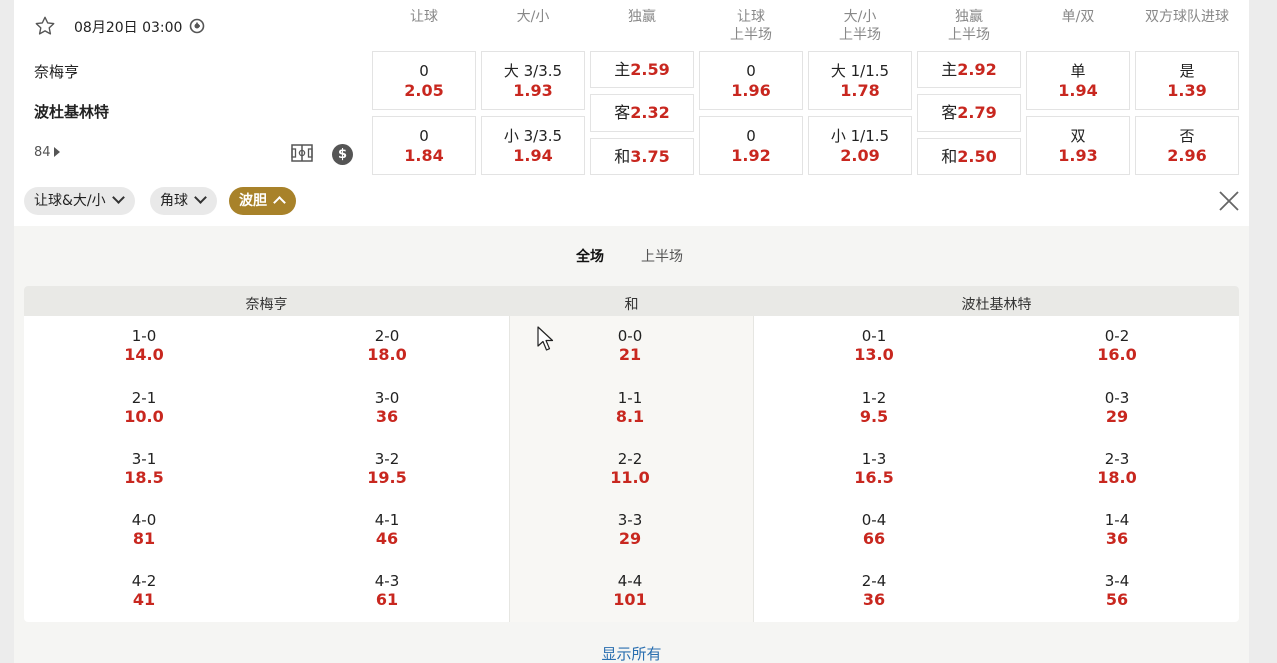 This screenshot has width=1277, height=663. I want to click on score-cell-away: 1-4 36, so click(1117, 530).